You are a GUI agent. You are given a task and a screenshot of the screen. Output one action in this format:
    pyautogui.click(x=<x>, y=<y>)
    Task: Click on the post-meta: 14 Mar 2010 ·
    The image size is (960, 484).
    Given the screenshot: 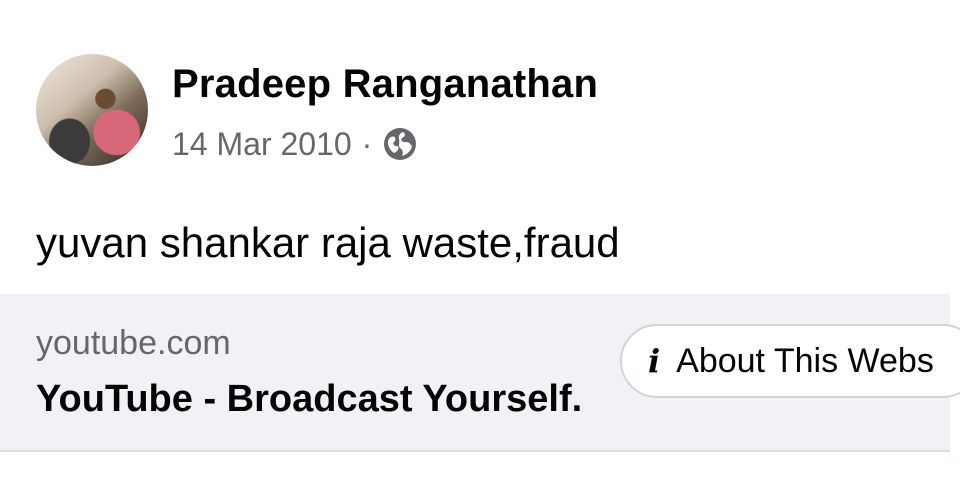 What is the action you would take?
    pyautogui.click(x=295, y=144)
    